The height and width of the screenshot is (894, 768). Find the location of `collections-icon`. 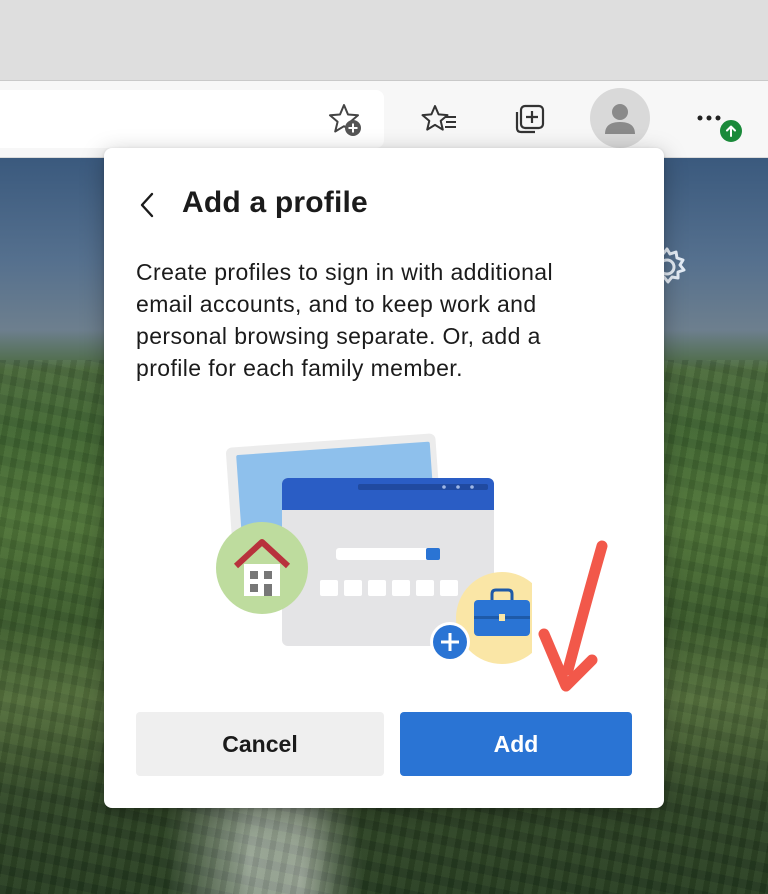

collections-icon is located at coordinates (529, 120).